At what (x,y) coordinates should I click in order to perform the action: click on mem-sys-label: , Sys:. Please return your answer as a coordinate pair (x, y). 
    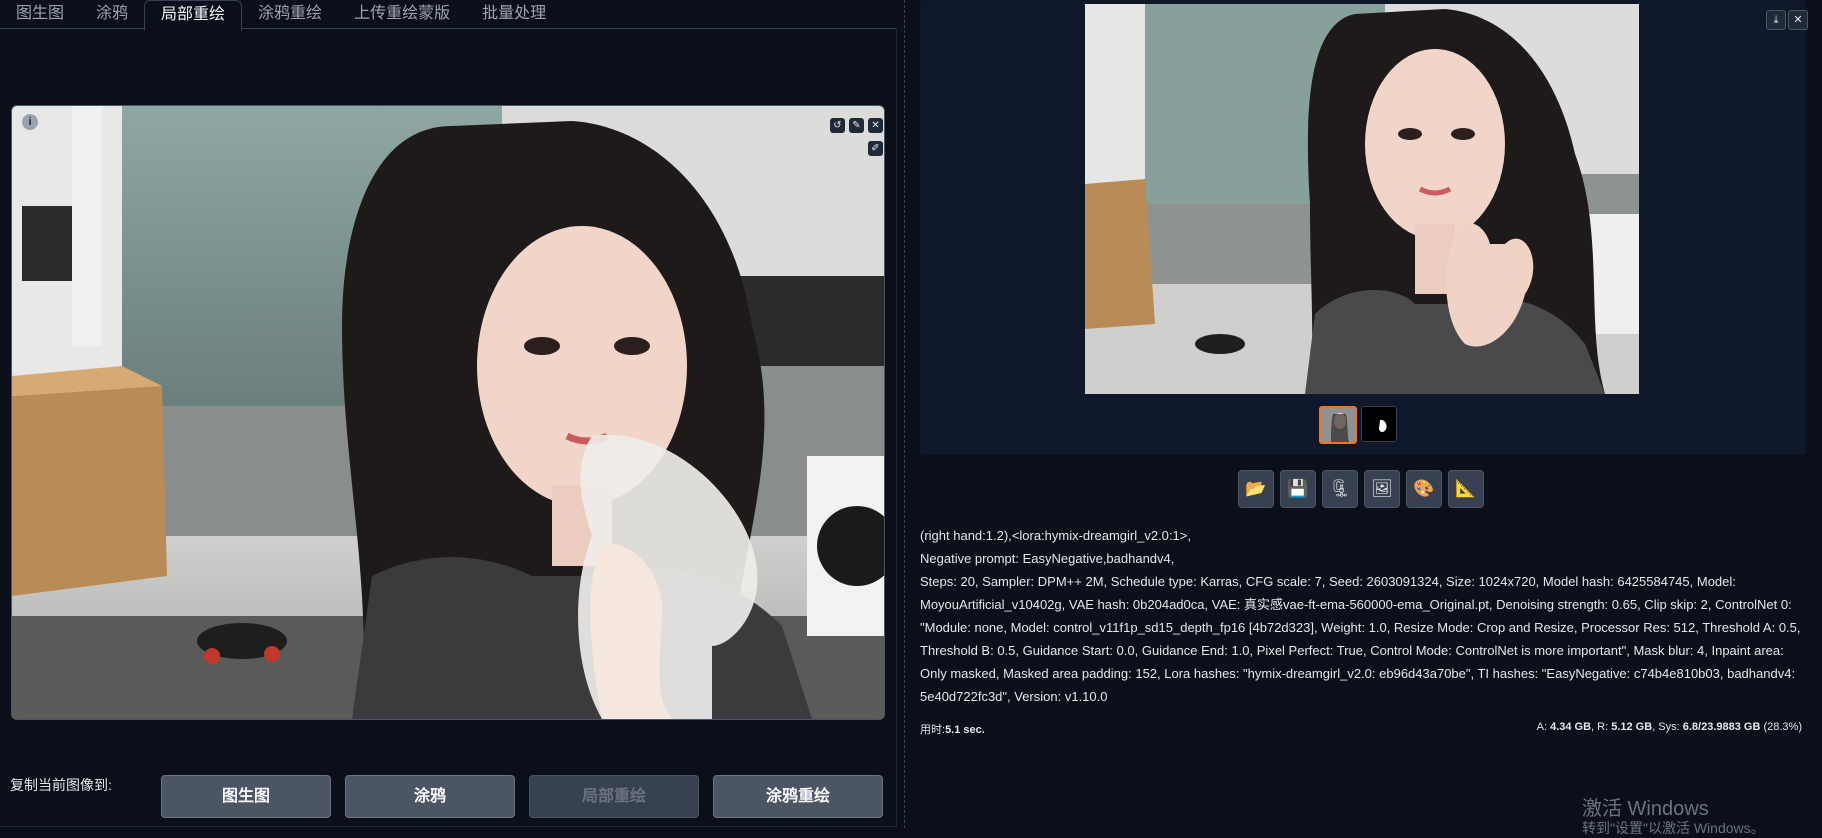
    Looking at the image, I should click on (1667, 727).